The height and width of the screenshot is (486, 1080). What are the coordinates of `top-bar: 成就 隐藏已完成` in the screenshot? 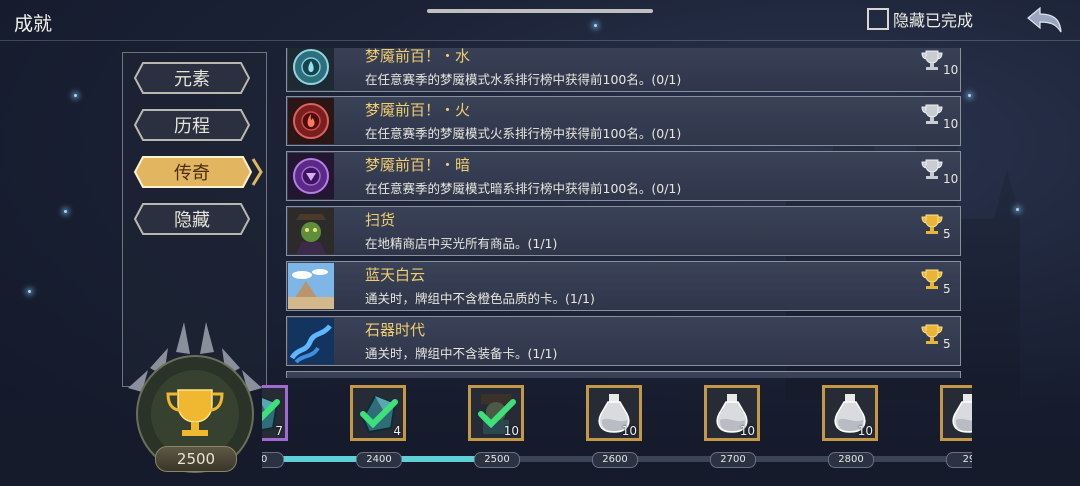 It's located at (540, 20).